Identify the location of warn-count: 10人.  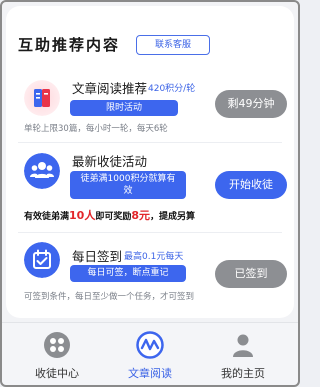
(82, 215).